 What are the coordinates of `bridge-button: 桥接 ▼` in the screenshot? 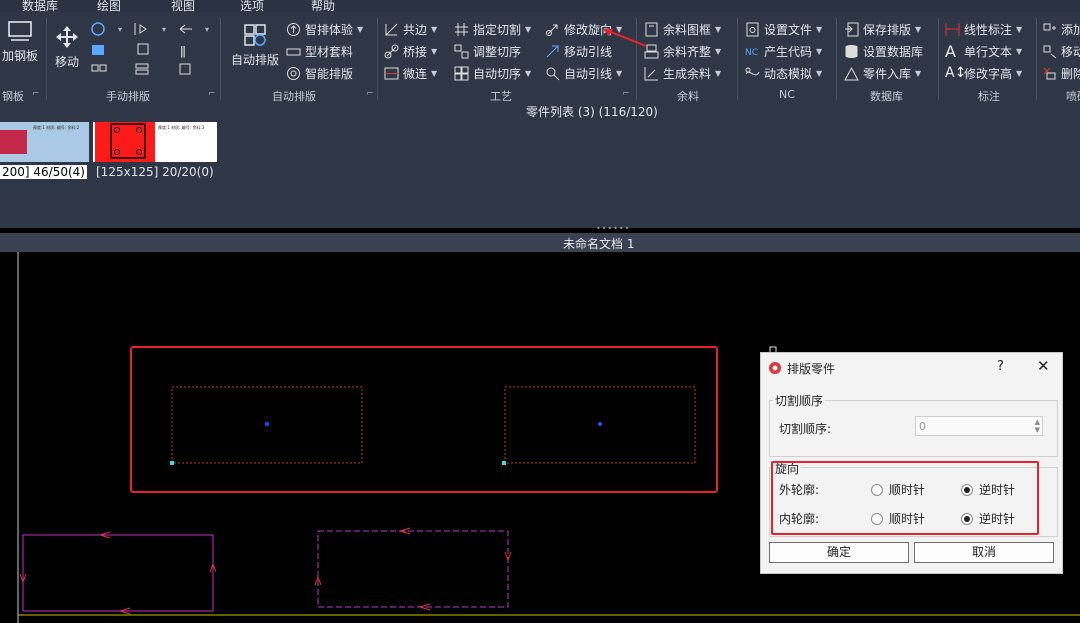 It's located at (410, 51).